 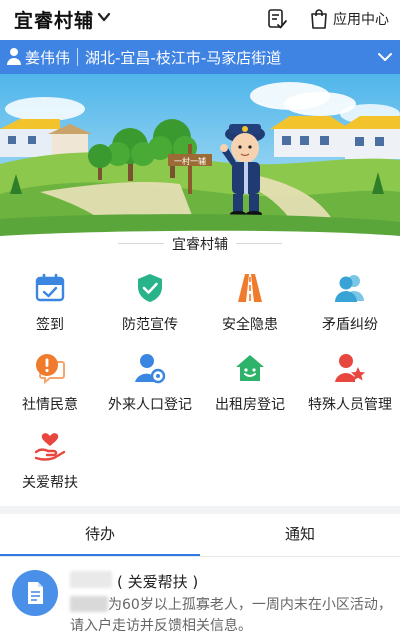 I want to click on app-center-link: 应用中心, so click(x=361, y=19).